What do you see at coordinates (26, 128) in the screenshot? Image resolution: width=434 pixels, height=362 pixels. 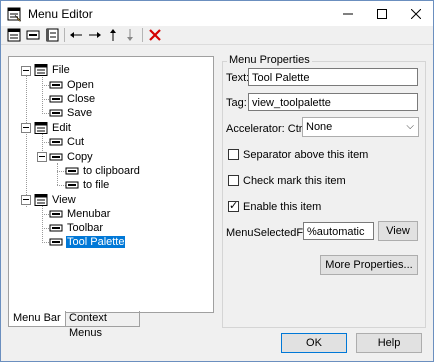 I see `expander-edit` at bounding box center [26, 128].